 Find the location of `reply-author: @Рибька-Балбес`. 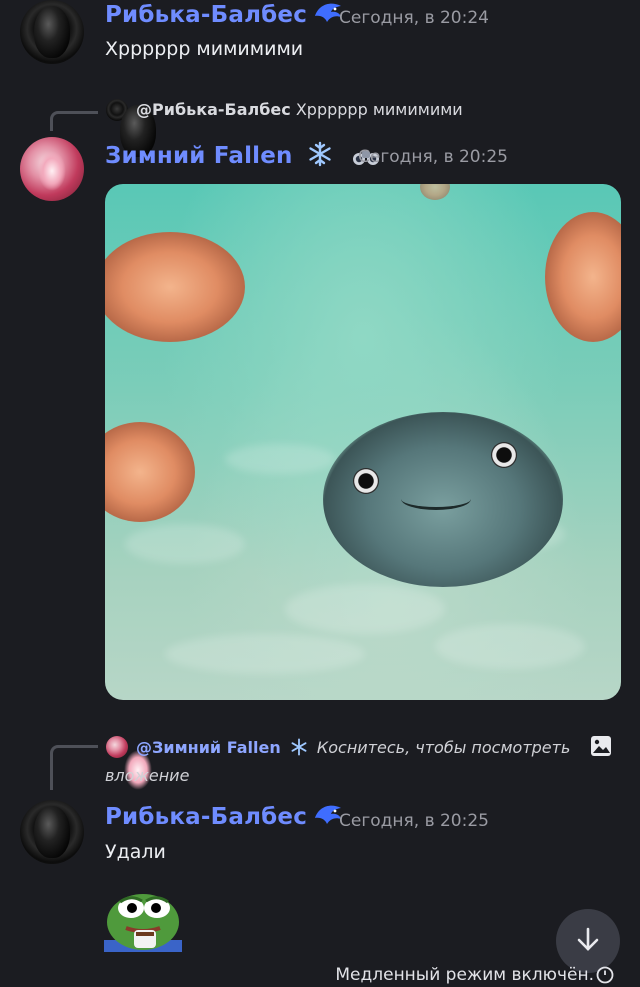

reply-author: @Рибька-Балбес is located at coordinates (213, 109).